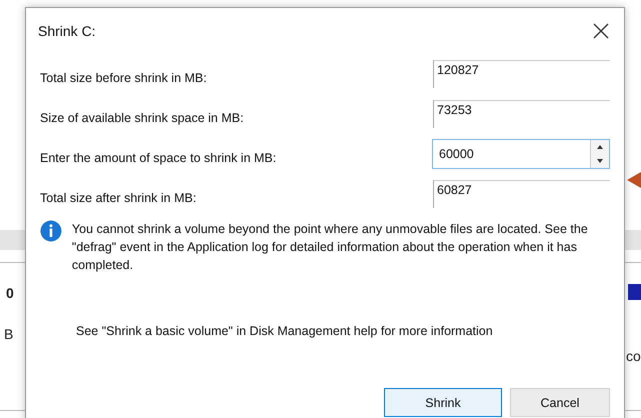  I want to click on value-field: 73253, so click(521, 114).